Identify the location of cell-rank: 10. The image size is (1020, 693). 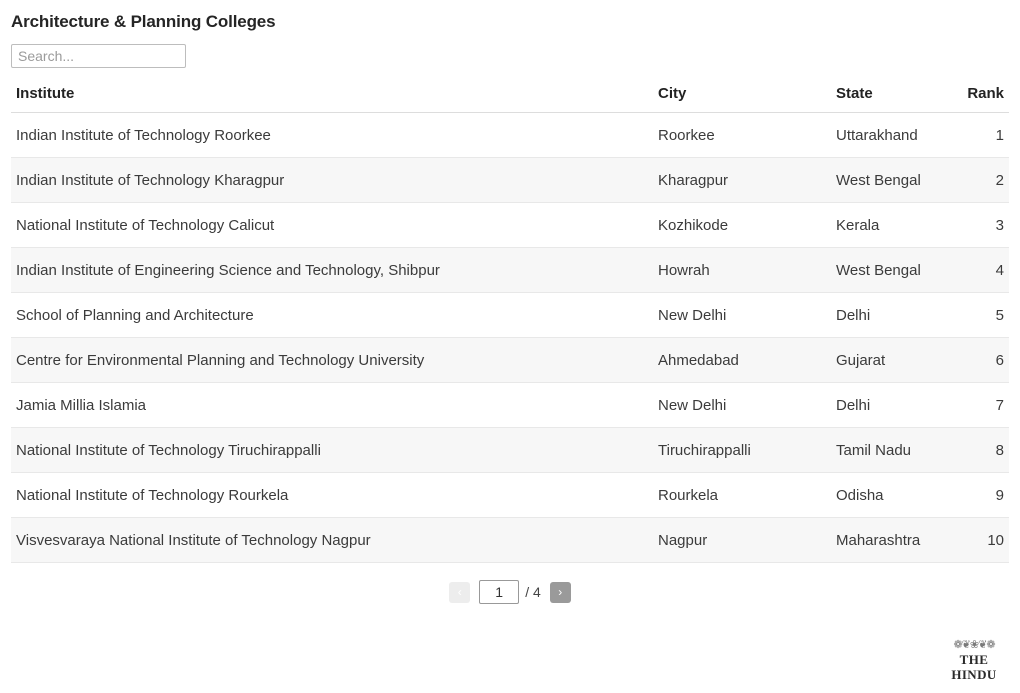
(979, 540).